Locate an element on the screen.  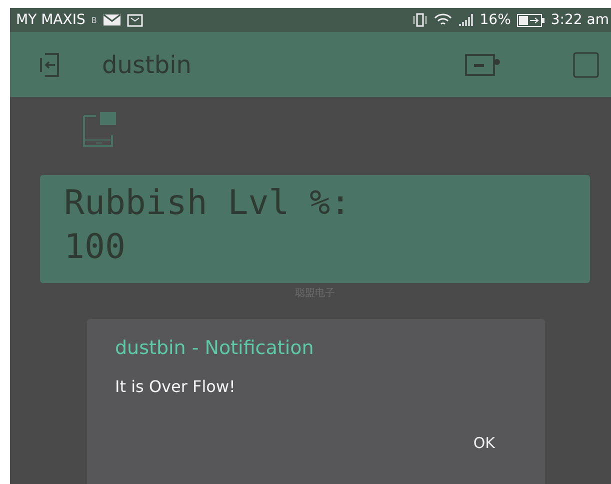
project-title: dustbin is located at coordinates (147, 64).